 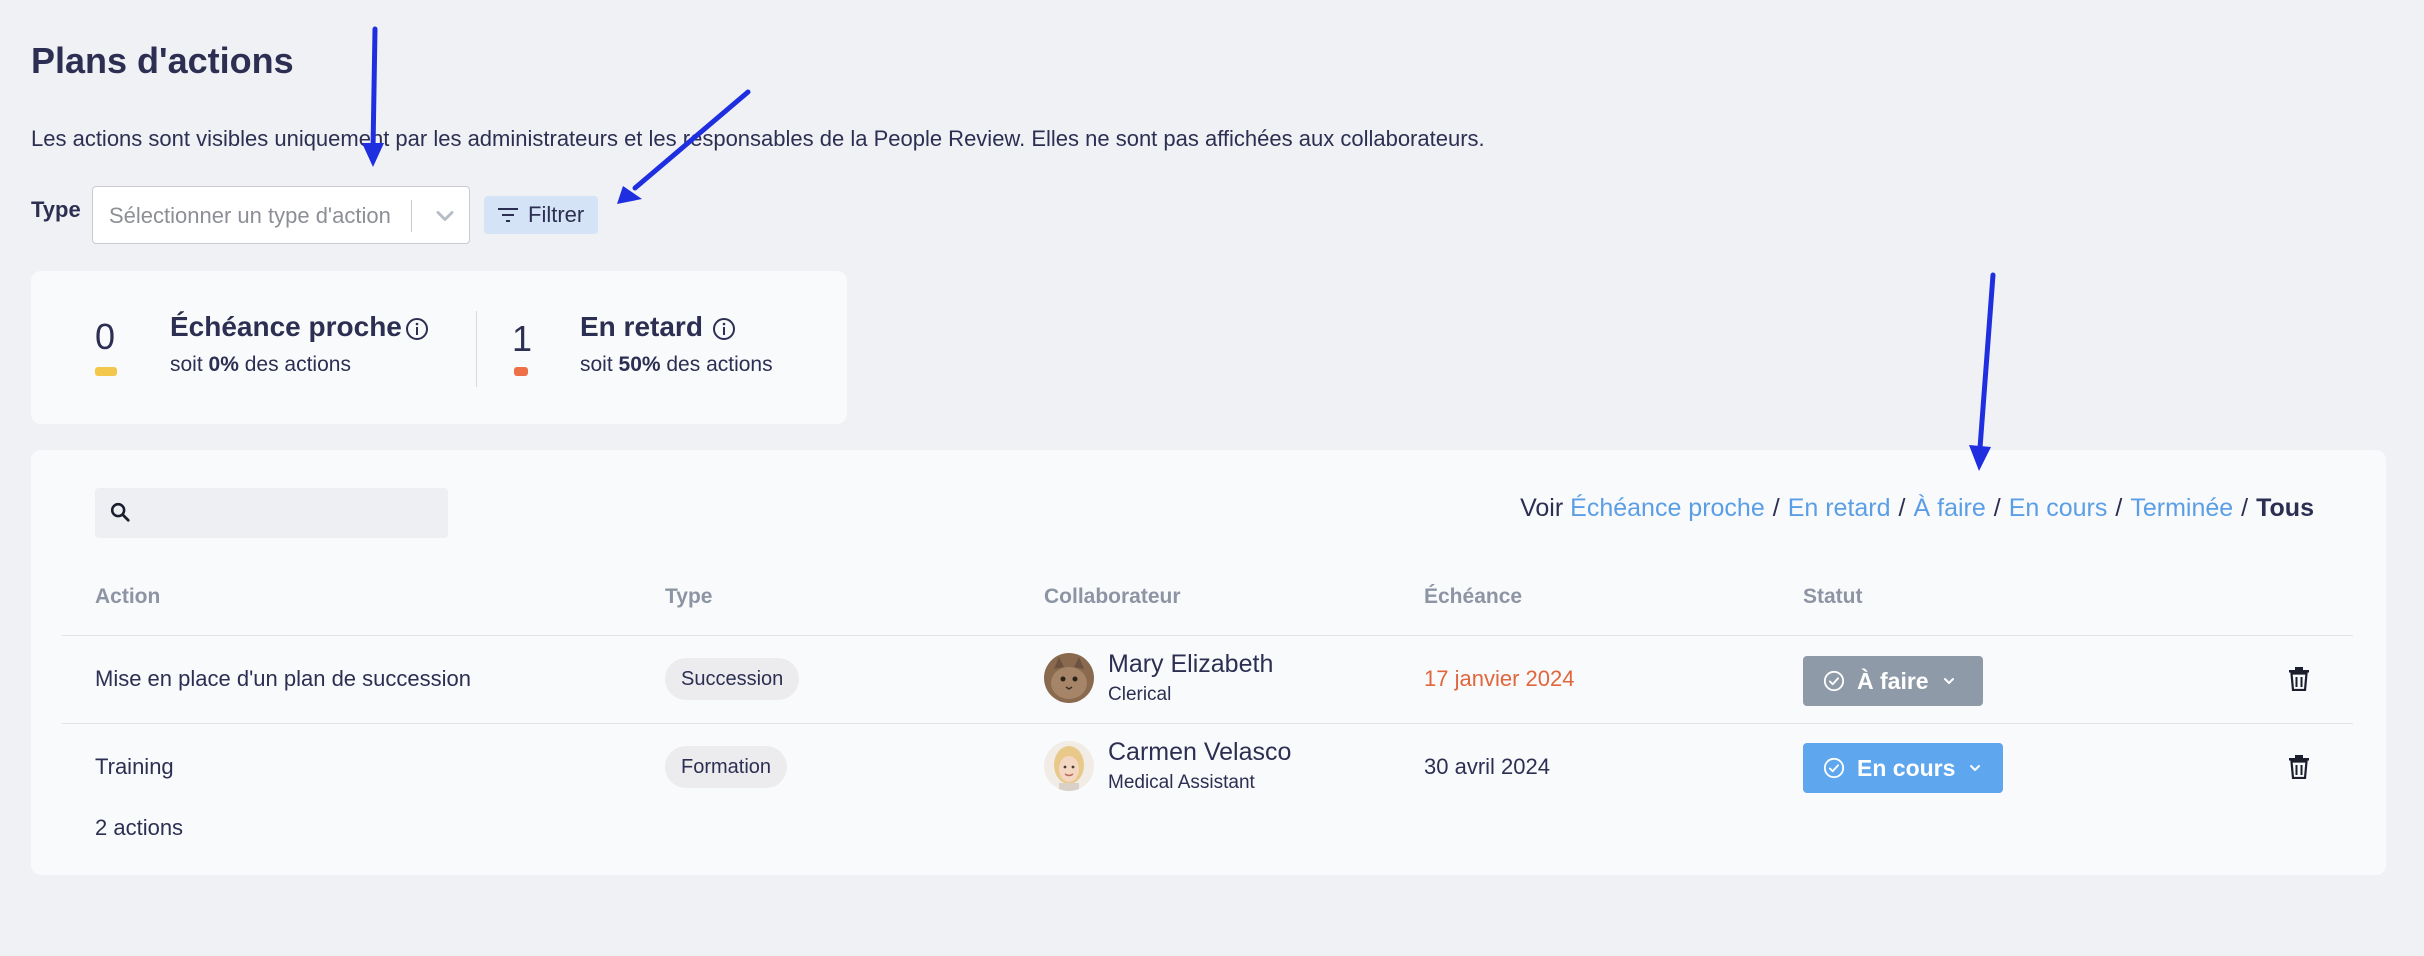 I want to click on view-link-todo: À faire, so click(x=1950, y=508).